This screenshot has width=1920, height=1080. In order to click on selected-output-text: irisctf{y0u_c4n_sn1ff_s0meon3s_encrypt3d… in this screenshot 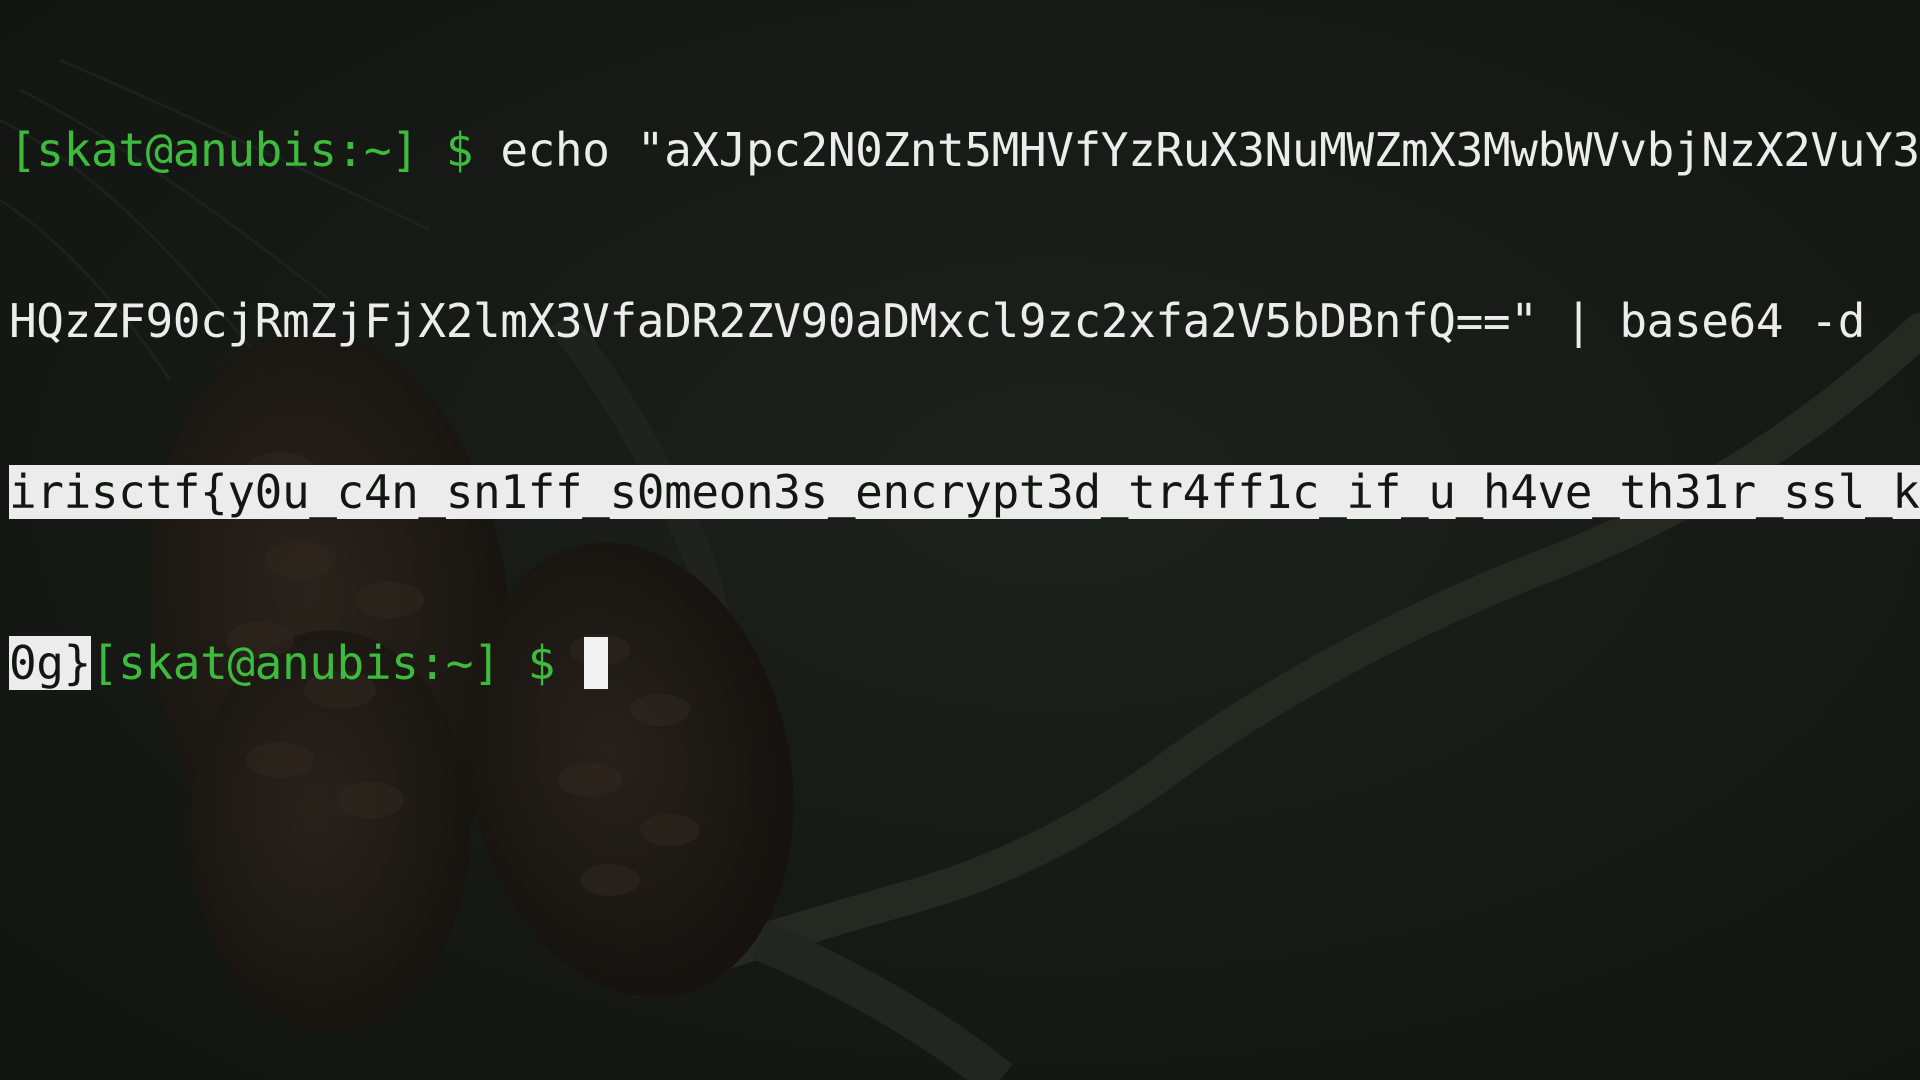, I will do `click(964, 492)`.